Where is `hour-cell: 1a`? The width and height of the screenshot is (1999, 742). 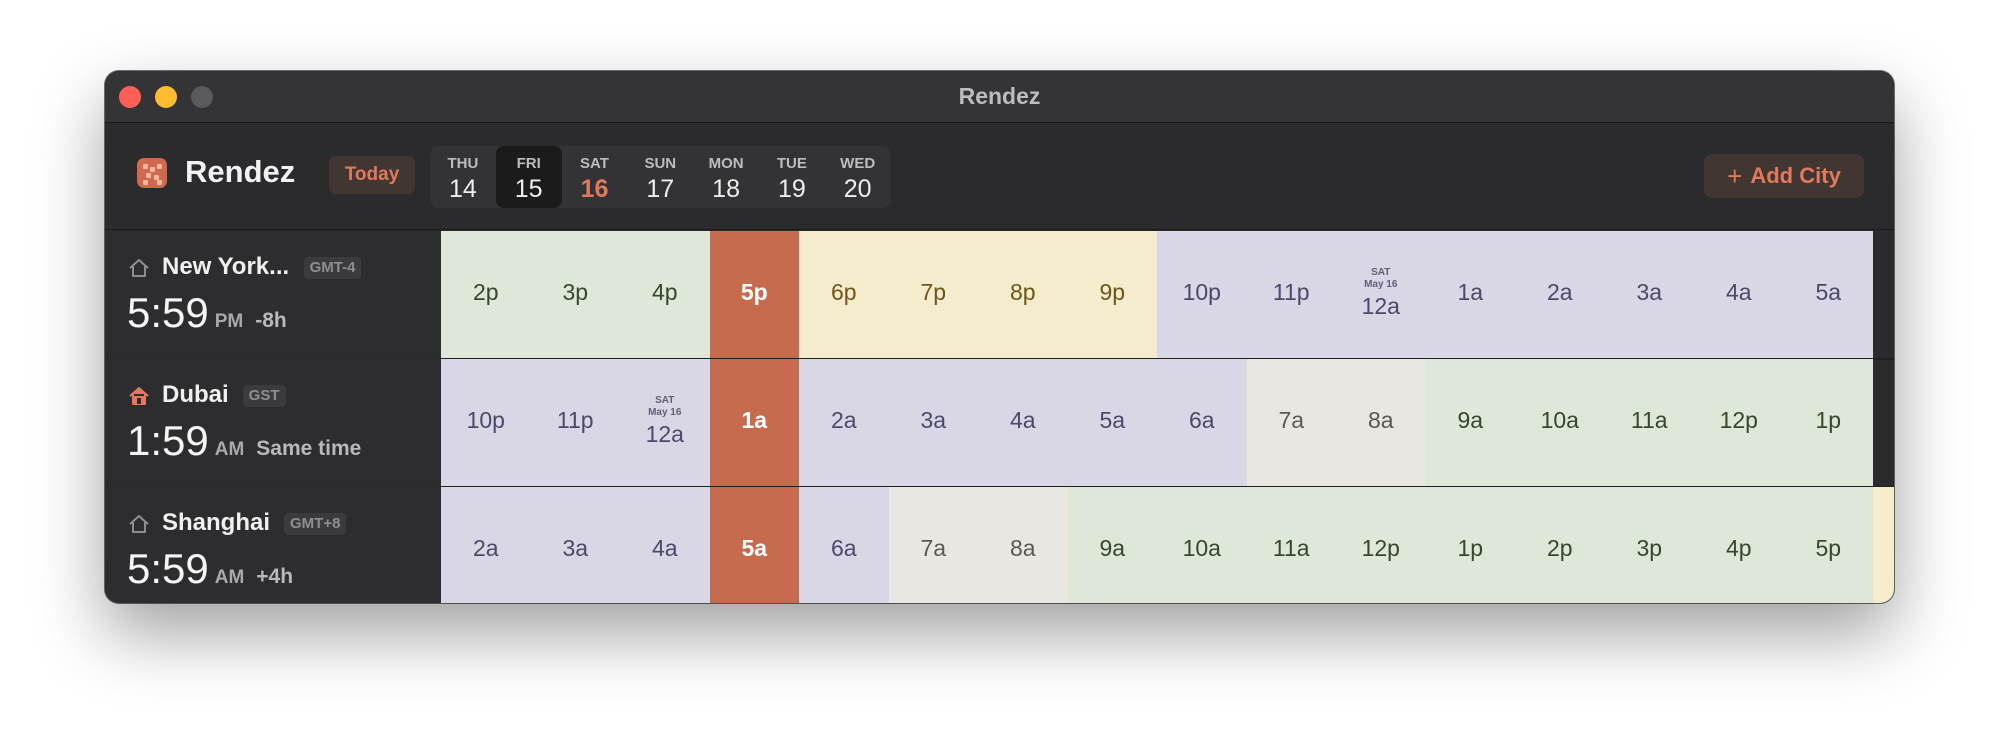
hour-cell: 1a is located at coordinates (1470, 294).